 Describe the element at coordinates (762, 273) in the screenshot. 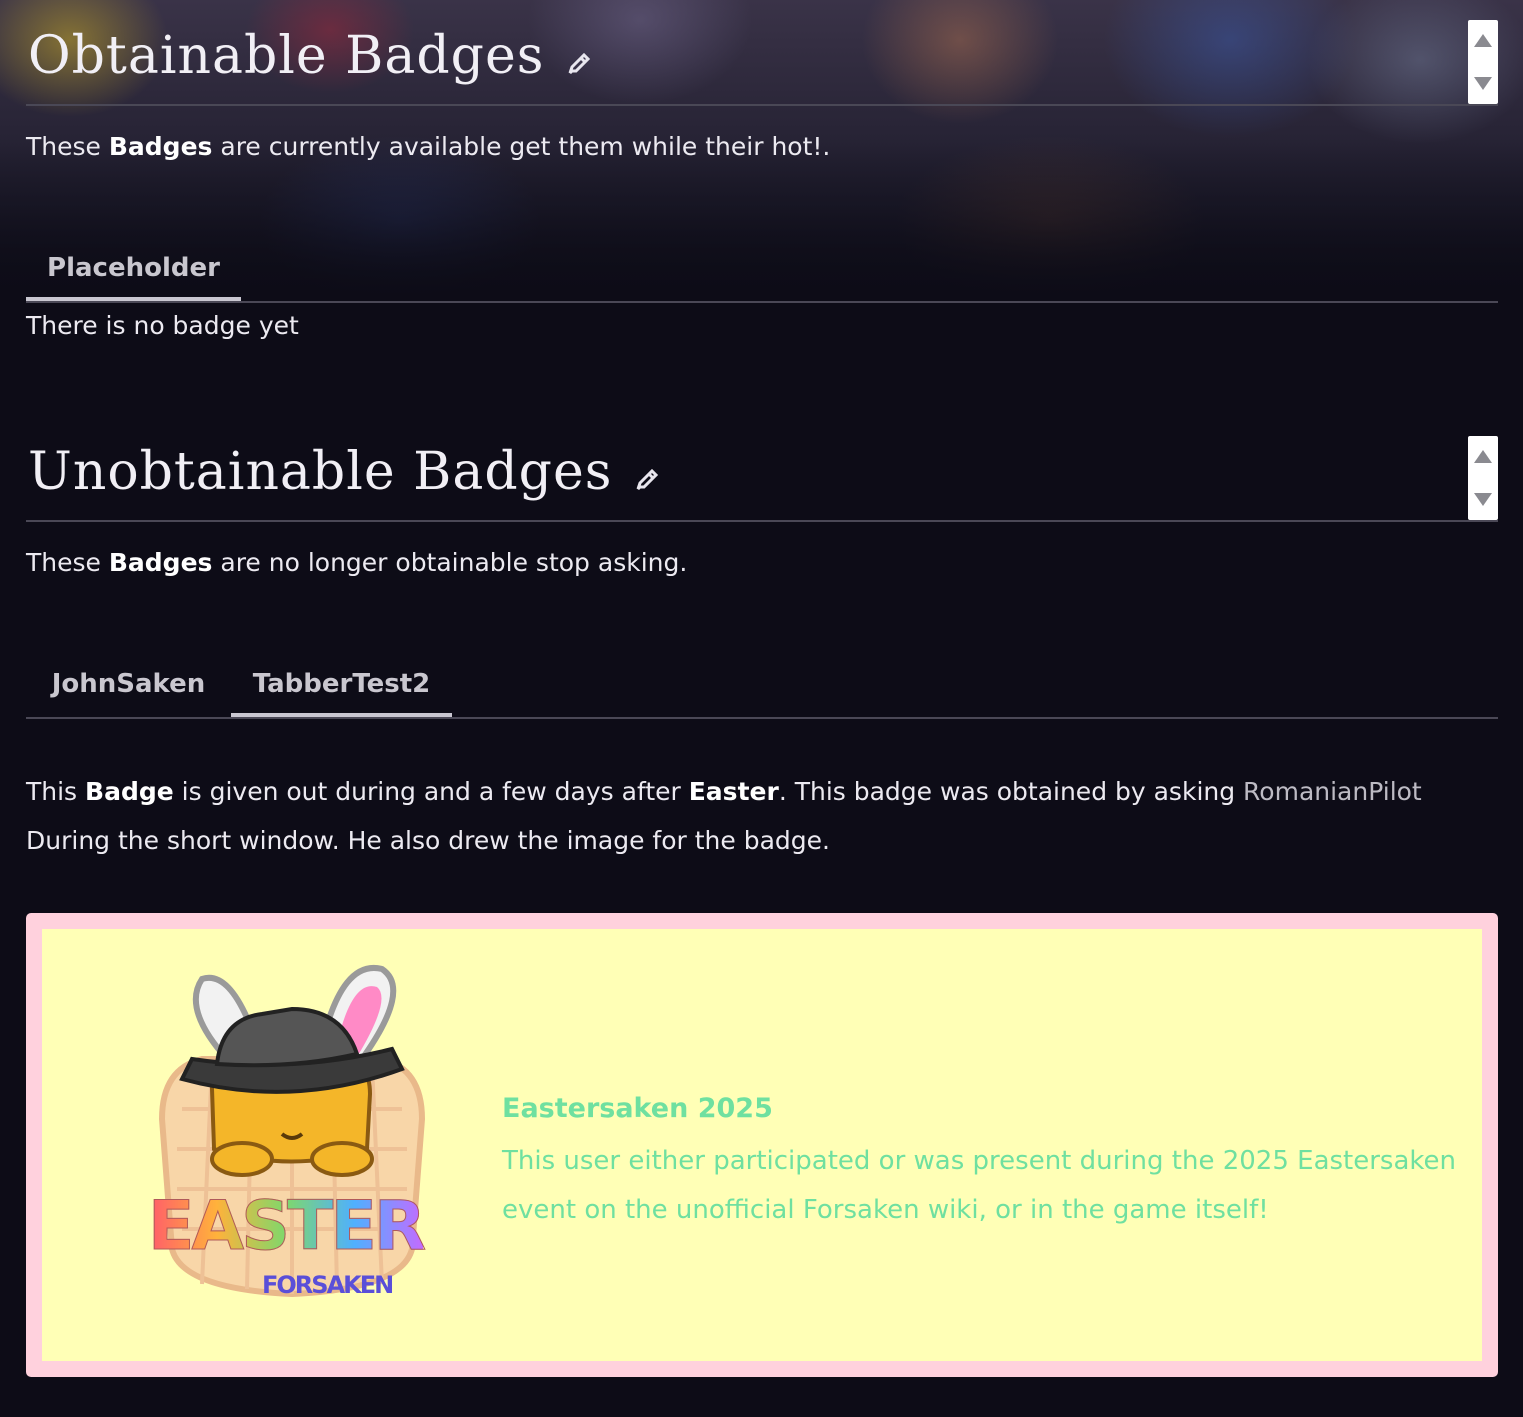

I see `obtainable-tab-bar: Placeholder` at that location.